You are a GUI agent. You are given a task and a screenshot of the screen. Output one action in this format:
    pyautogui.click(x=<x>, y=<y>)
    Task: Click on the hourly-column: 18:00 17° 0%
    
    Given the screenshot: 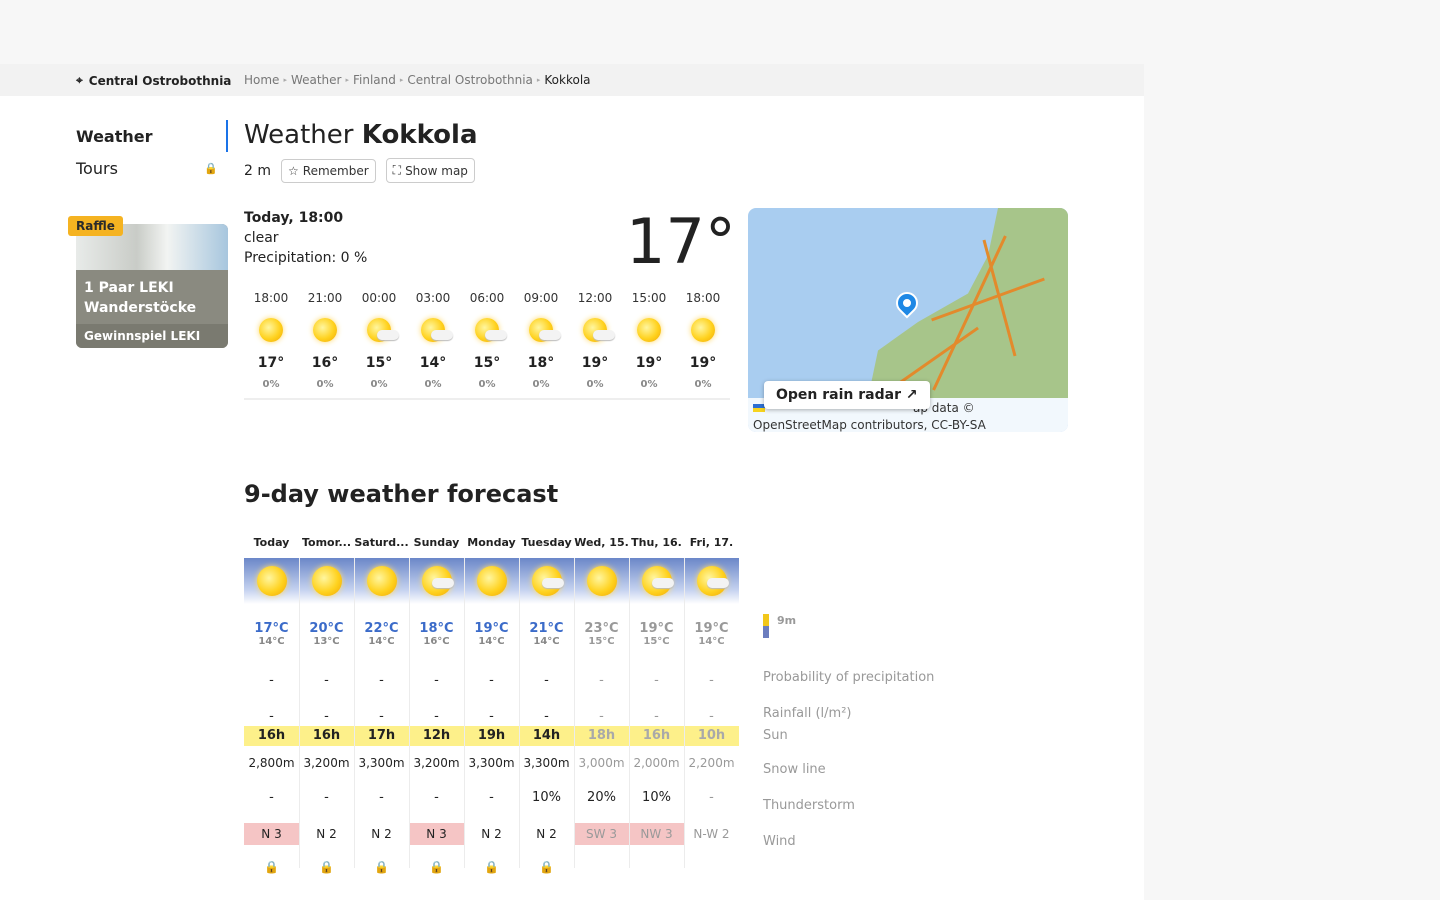 What is the action you would take?
    pyautogui.click(x=271, y=343)
    